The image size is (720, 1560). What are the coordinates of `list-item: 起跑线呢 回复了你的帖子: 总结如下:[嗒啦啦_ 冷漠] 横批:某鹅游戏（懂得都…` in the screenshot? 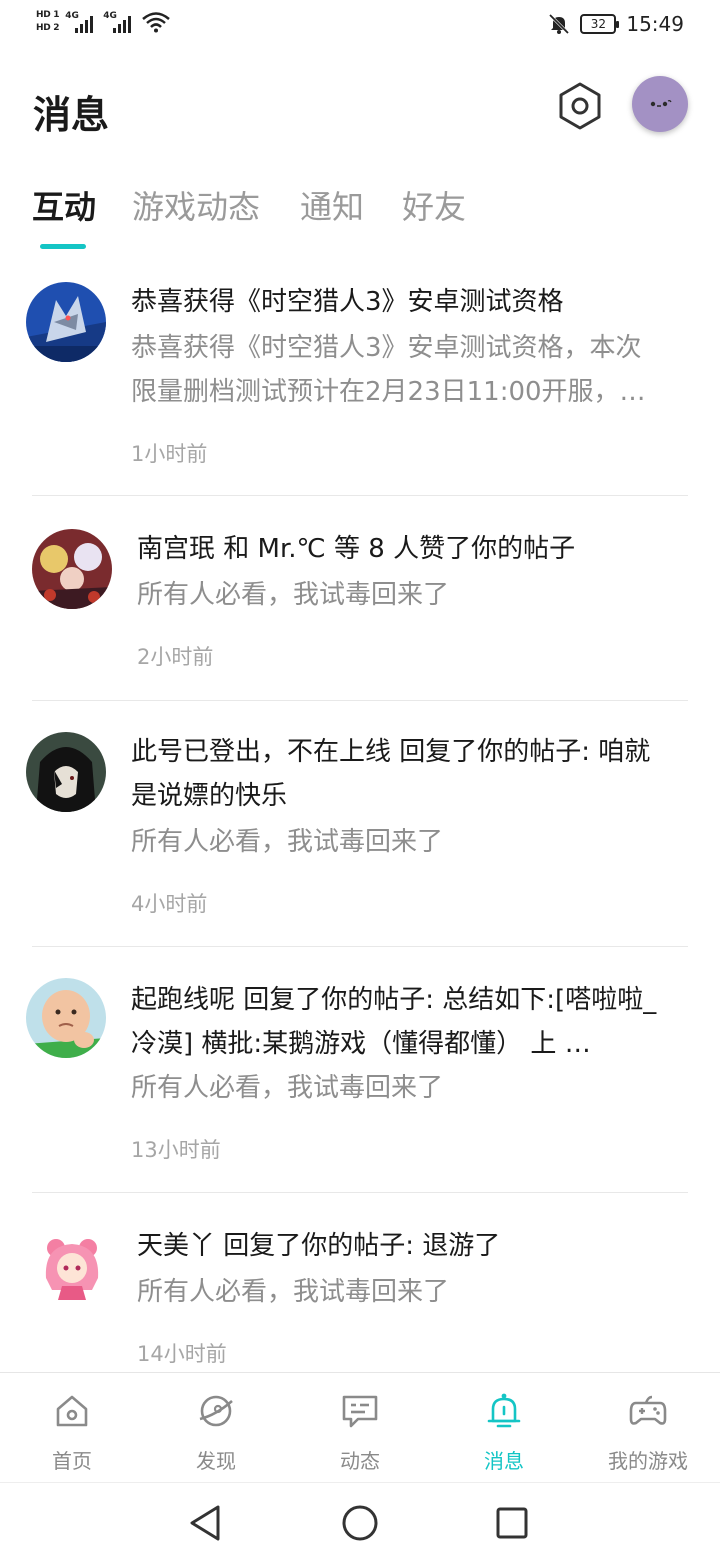 It's located at (360, 1079).